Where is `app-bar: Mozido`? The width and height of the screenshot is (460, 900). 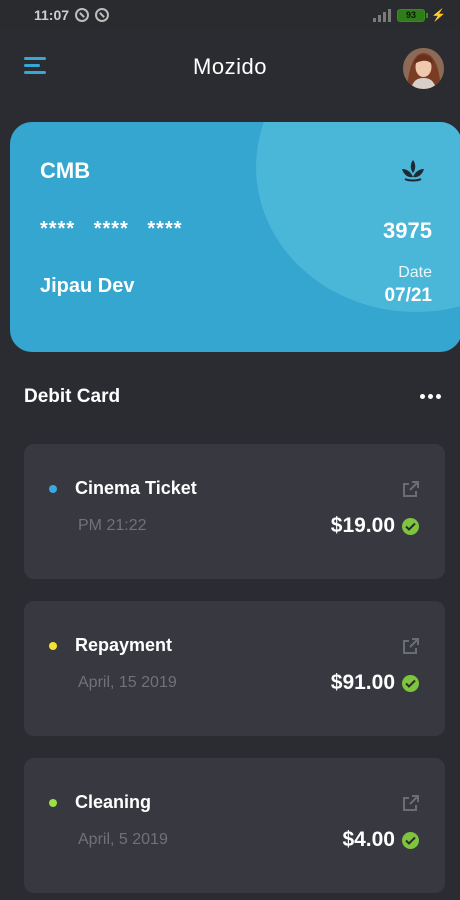 app-bar: Mozido is located at coordinates (230, 68).